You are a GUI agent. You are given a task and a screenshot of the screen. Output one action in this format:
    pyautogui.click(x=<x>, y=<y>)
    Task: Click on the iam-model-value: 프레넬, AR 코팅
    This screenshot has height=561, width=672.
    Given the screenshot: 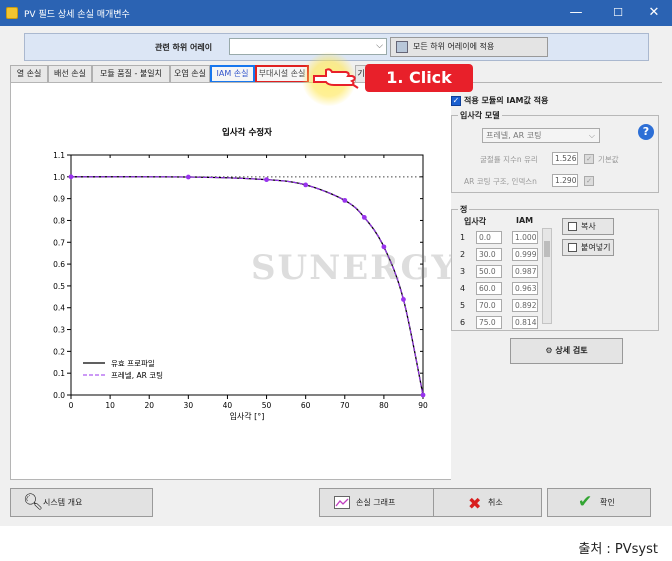 What is the action you would take?
    pyautogui.click(x=514, y=135)
    